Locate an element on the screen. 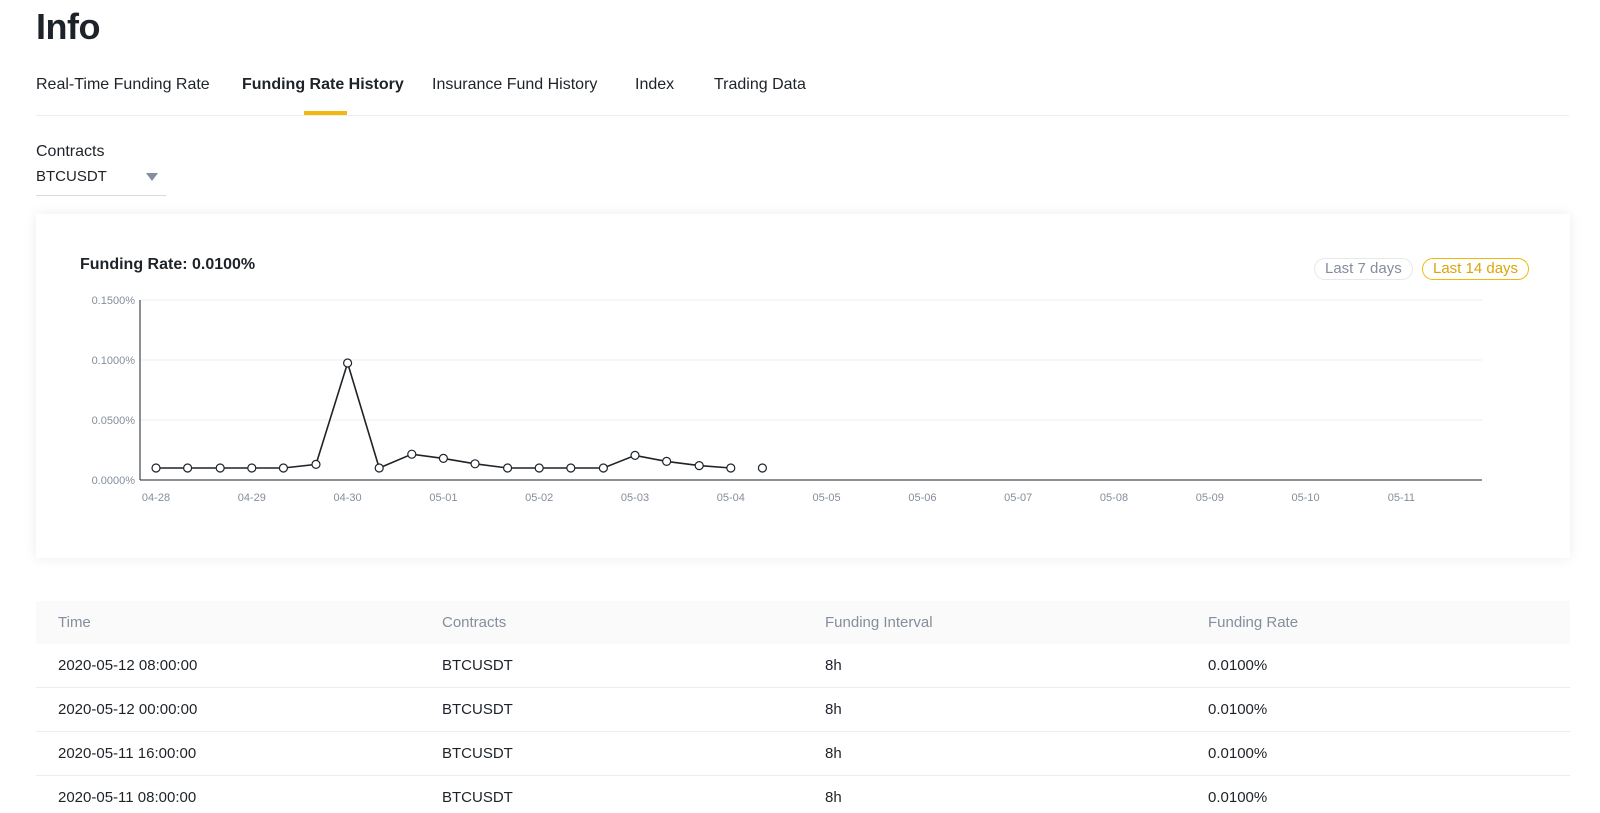  table-row: 2020-05-11 16:00:00 BTCUSDT 8h 0.0100% is located at coordinates (803, 754).